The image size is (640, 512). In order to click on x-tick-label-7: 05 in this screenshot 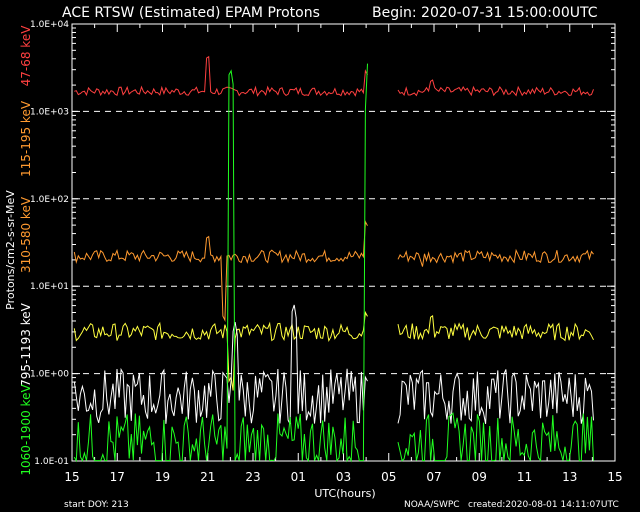, I will do `click(388, 477)`.